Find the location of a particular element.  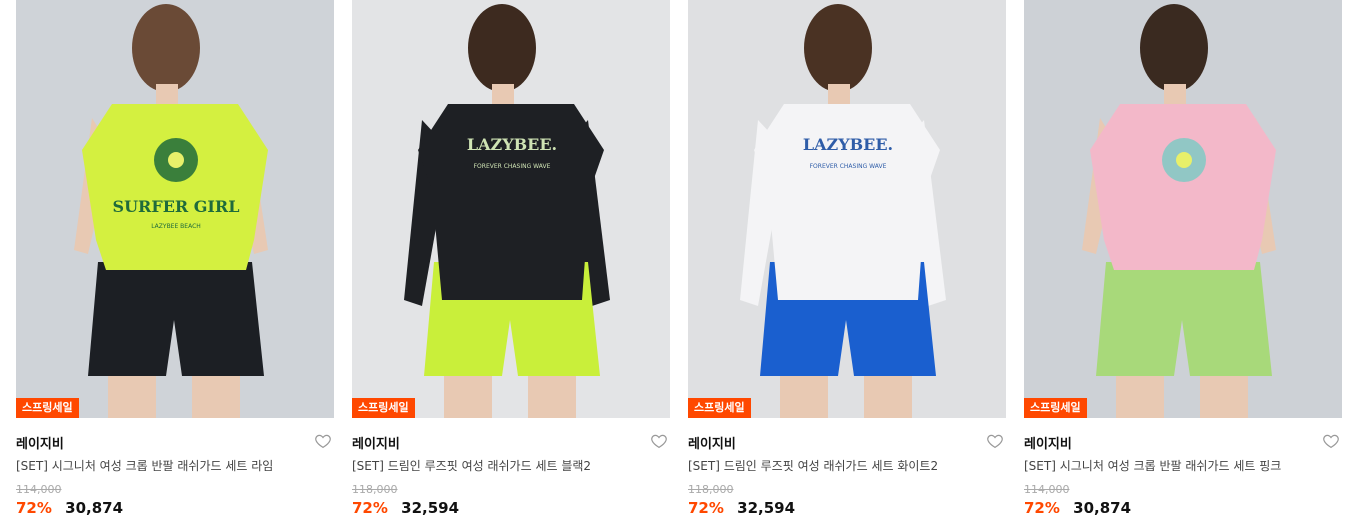

product-name: [SET] 시그니처 여성 크롭 반팔 래쉬가드 세트 핑크 is located at coordinates (1174, 465).